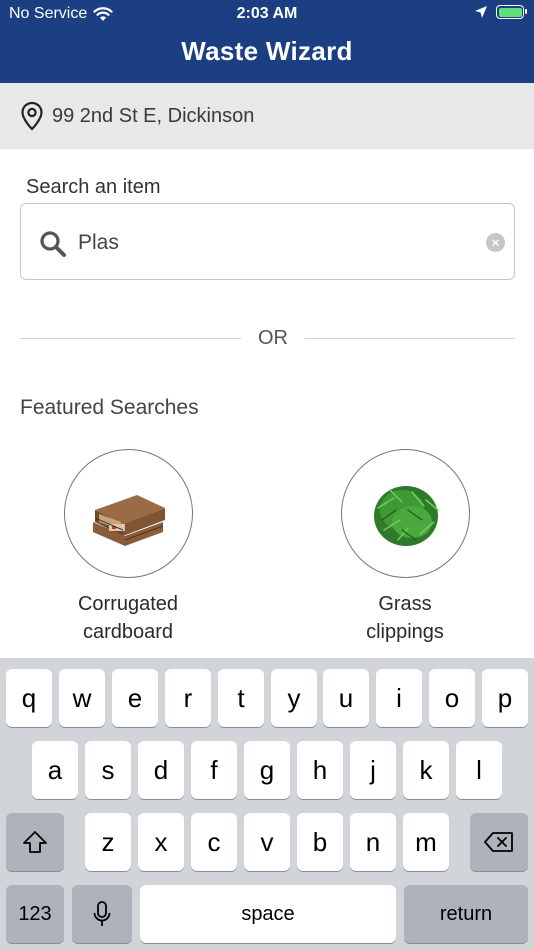  What do you see at coordinates (405, 632) in the screenshot?
I see `featured-label-line: clippings` at bounding box center [405, 632].